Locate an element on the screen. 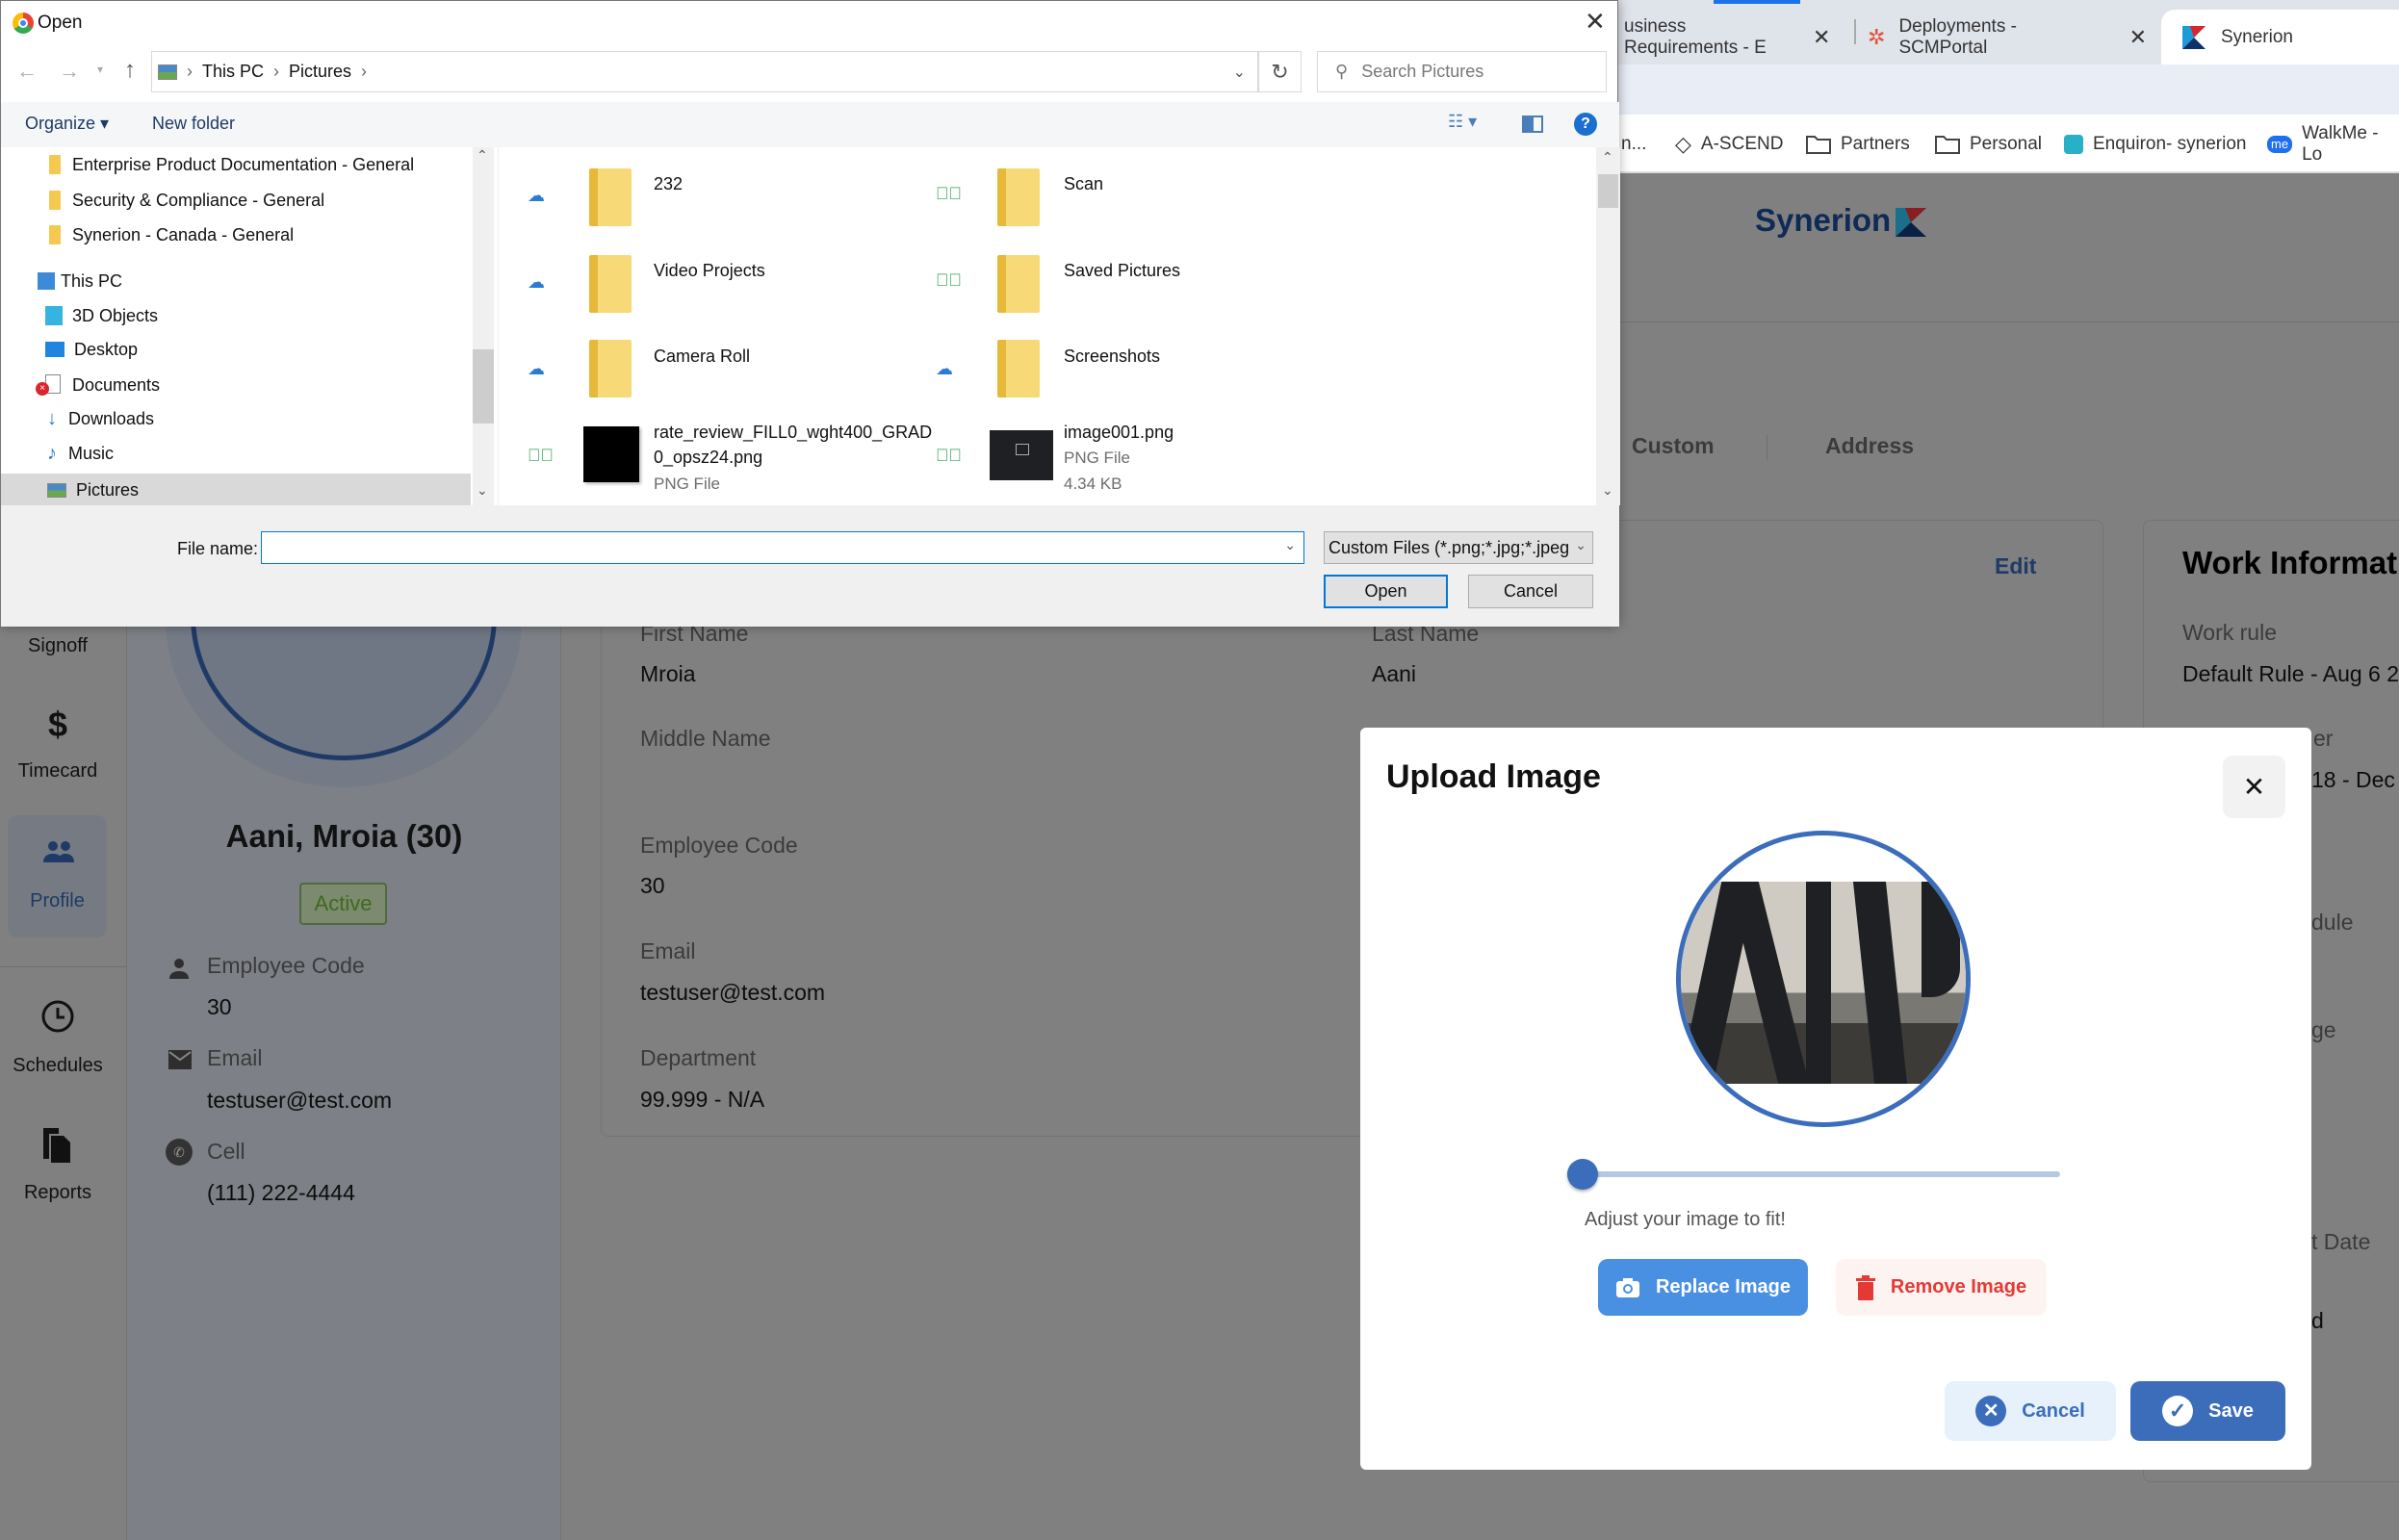 This screenshot has height=1540, width=2399. browser-tab-active: Synerion is located at coordinates (2280, 37).